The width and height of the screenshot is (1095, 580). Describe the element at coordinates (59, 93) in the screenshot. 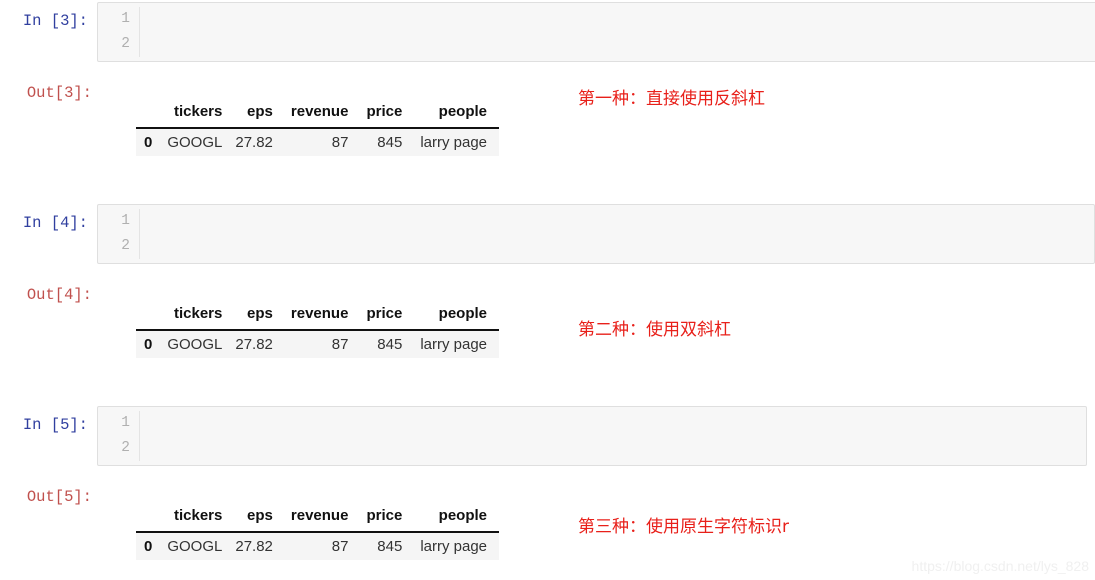

I see `output-prompt-label-1: Out[3]:` at that location.